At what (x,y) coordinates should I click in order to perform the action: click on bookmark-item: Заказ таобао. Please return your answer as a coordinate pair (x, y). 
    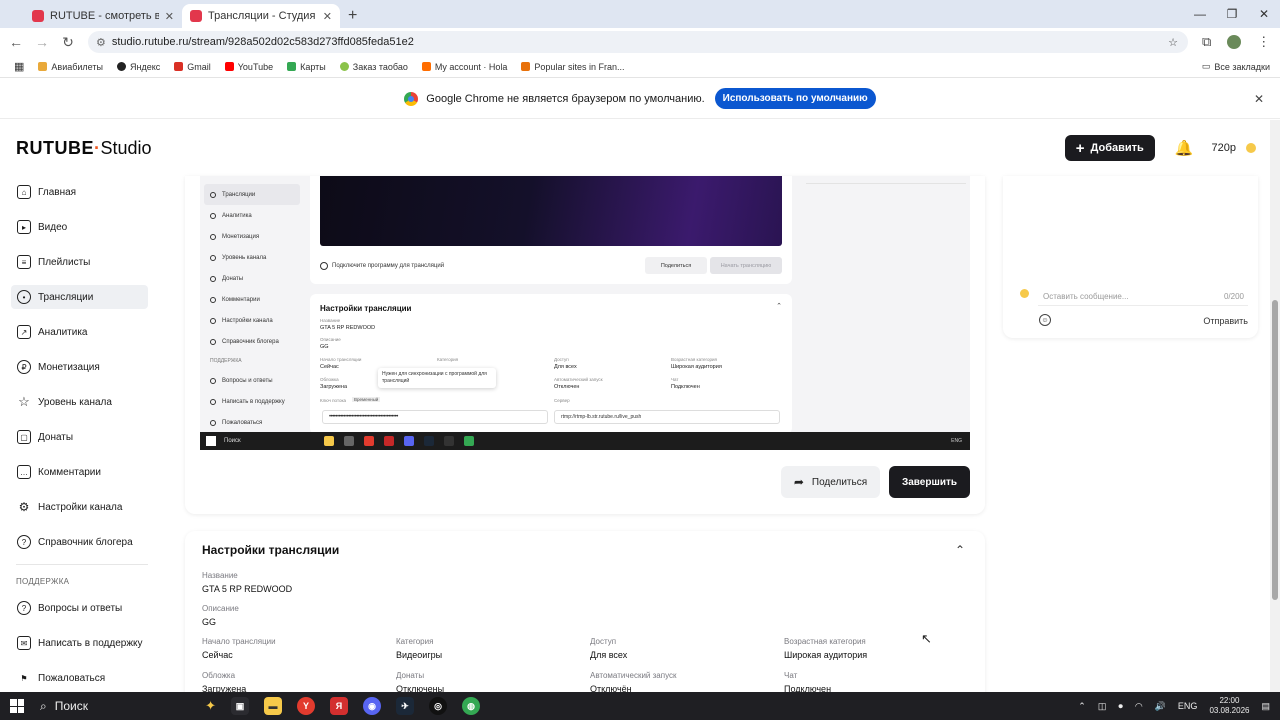
    Looking at the image, I should click on (373, 67).